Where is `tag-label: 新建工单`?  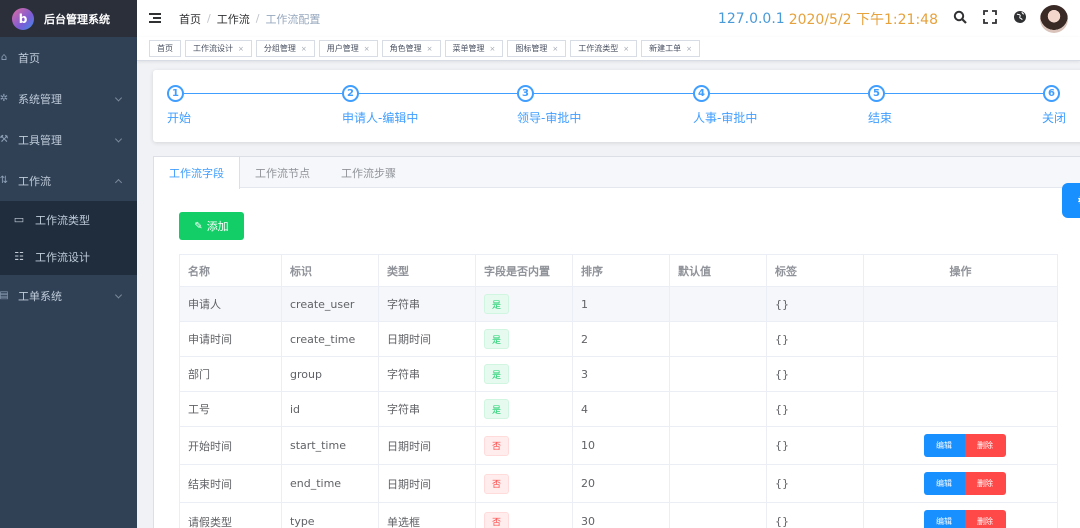
tag-label: 新建工单 is located at coordinates (665, 48).